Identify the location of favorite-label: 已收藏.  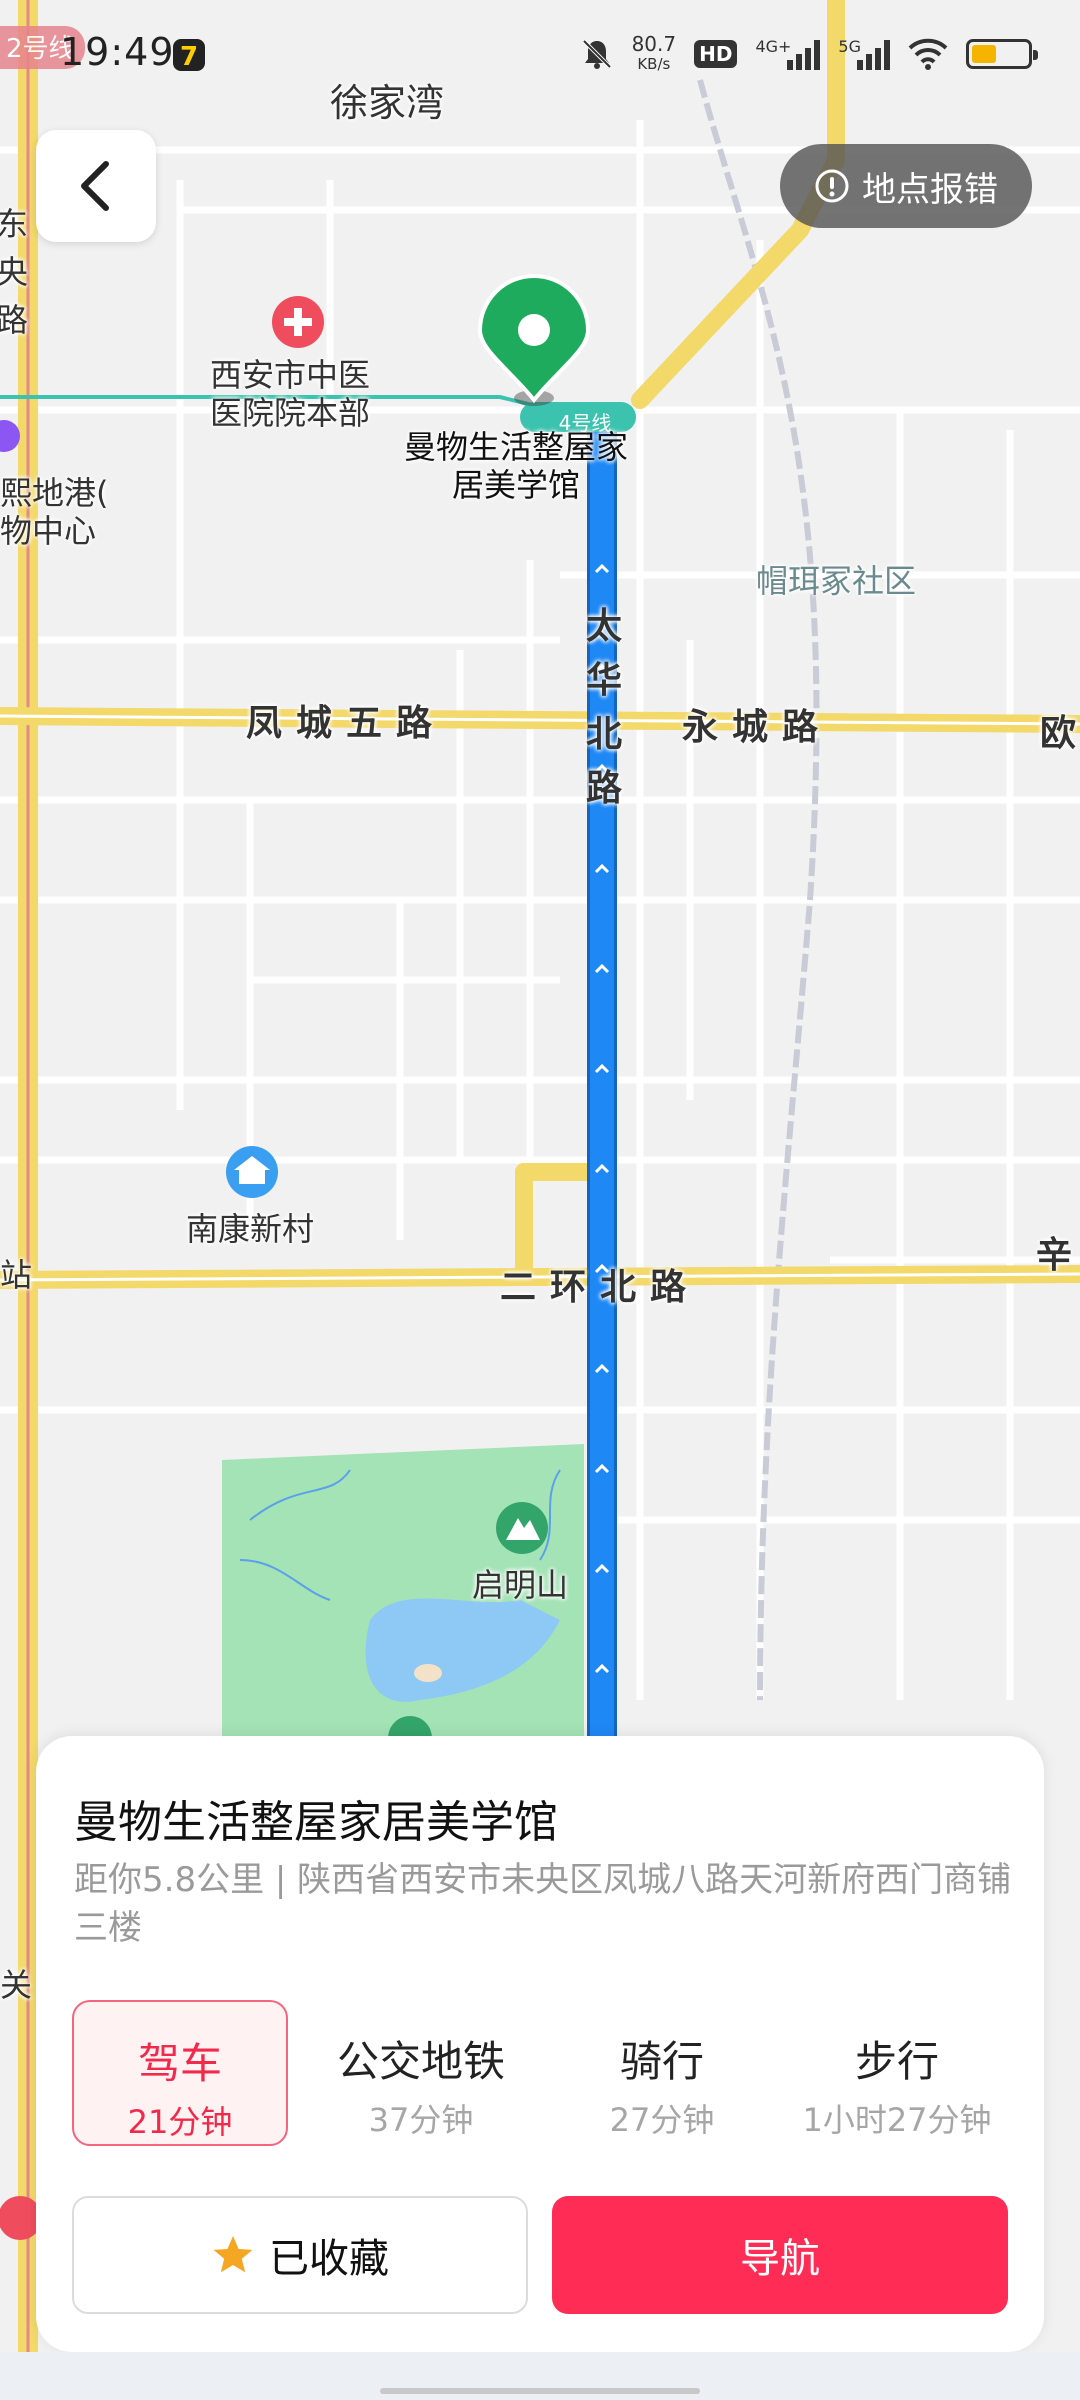
(329, 2259).